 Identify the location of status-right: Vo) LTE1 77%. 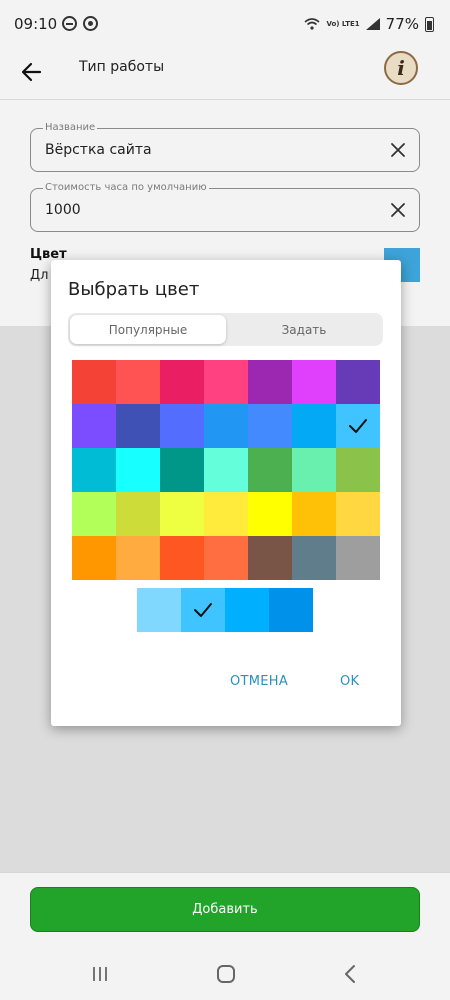
(369, 24).